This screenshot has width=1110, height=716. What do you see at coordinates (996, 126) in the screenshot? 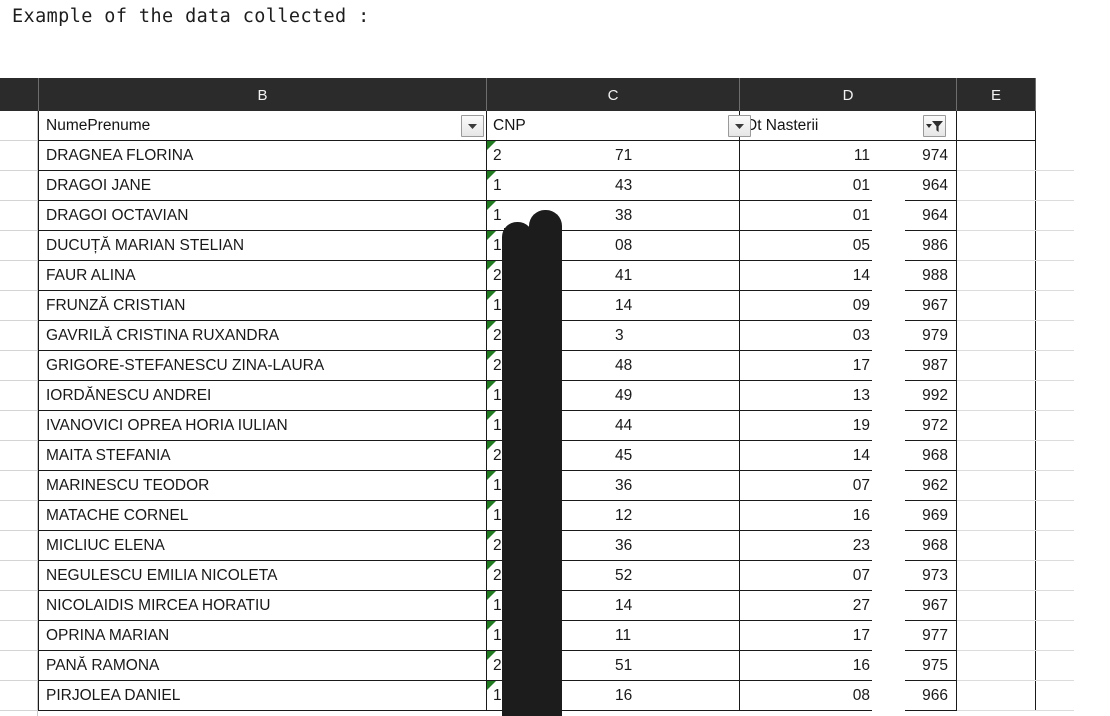
I see `header-cell-e` at bounding box center [996, 126].